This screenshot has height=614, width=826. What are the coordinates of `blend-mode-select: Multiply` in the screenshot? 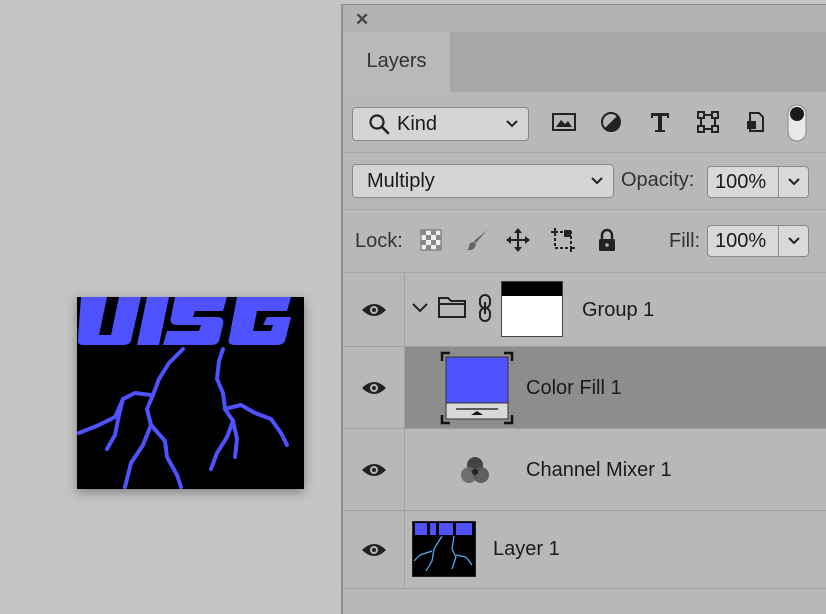 It's located at (483, 181).